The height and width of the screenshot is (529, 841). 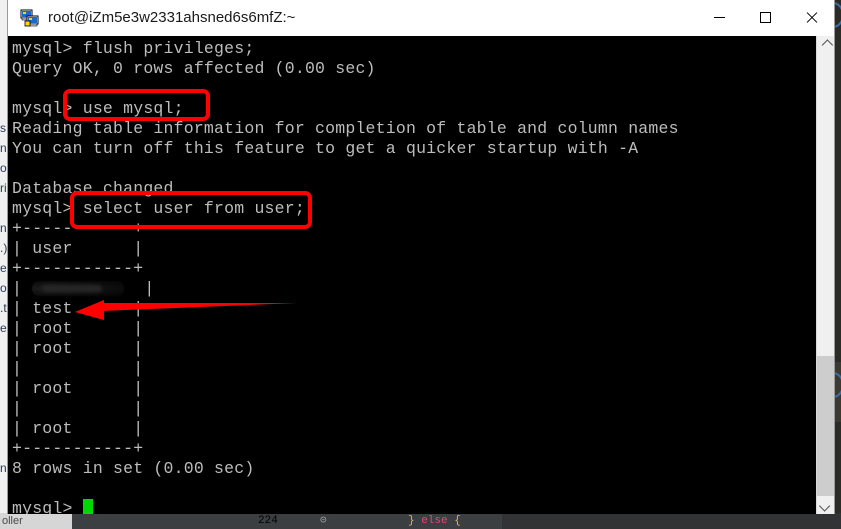 I want to click on scrollbar-thumb, so click(x=825, y=426).